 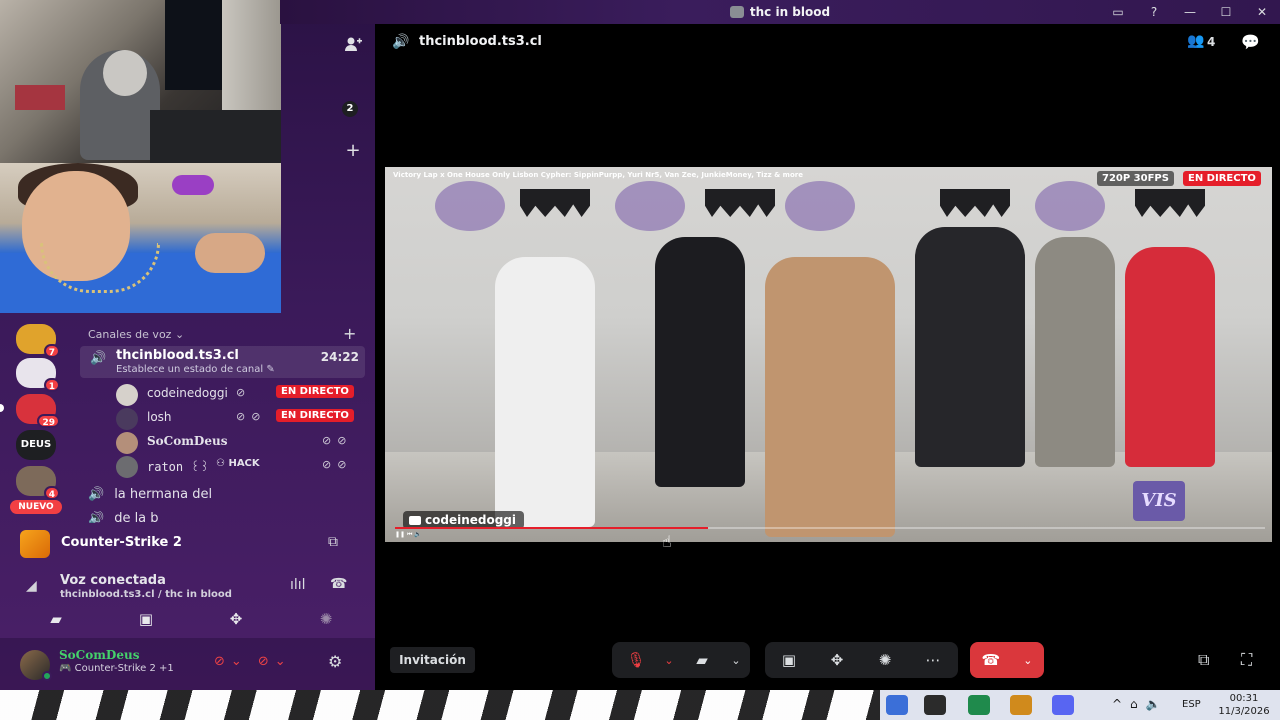 I want to click on camera-off-button: ▰, so click(x=56, y=619).